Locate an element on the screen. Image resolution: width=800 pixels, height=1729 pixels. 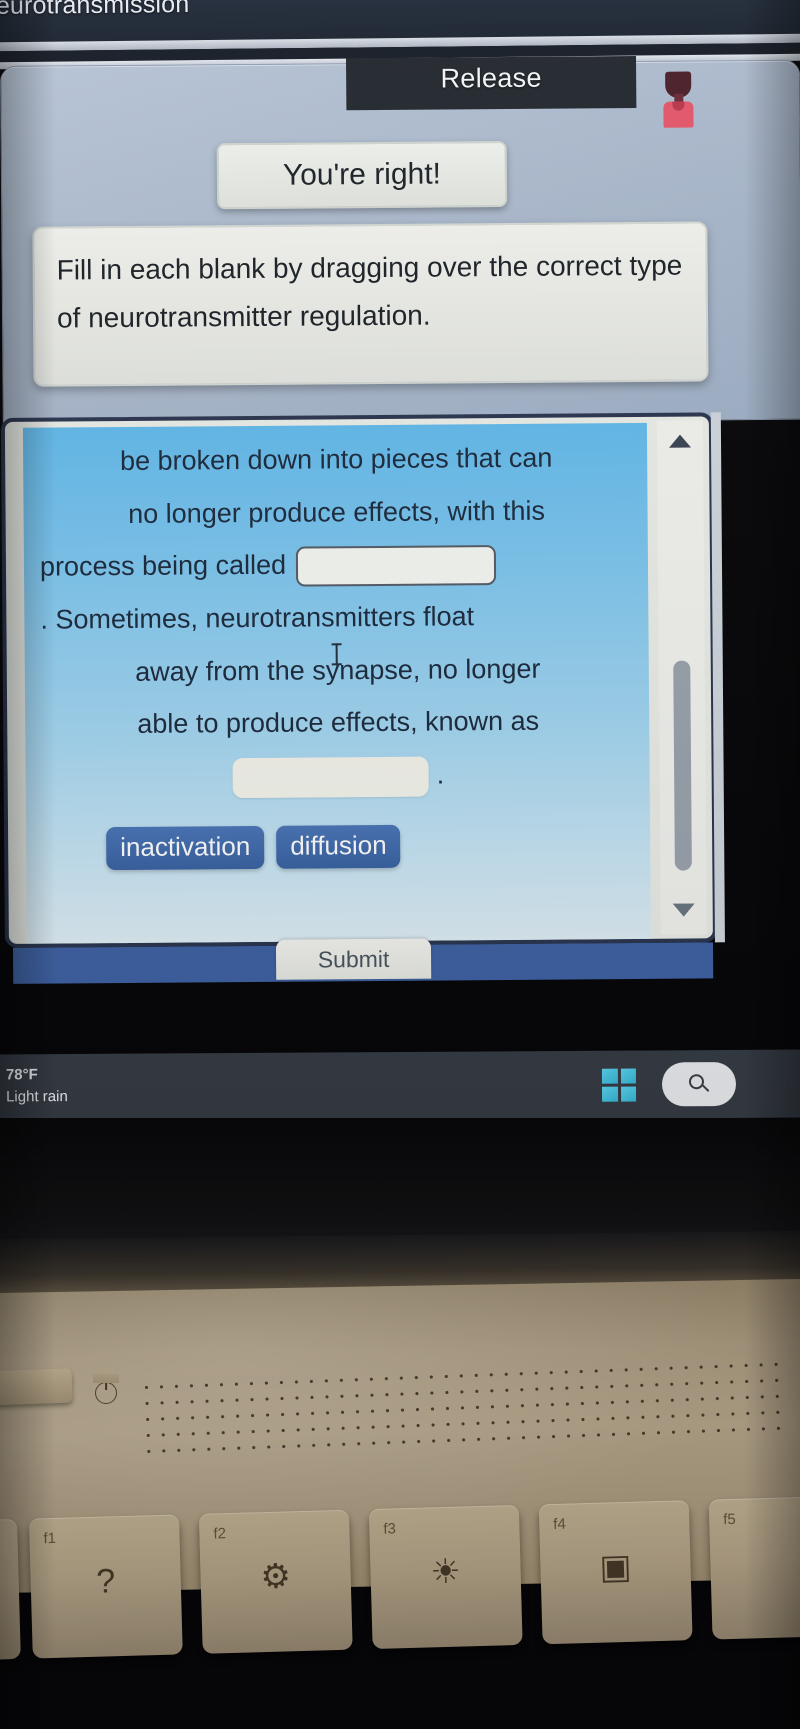
keyboard-function-row: f1 ? f2 ⚙ f3 ☀ f4 ▣ f5 is located at coordinates (400, 1612).